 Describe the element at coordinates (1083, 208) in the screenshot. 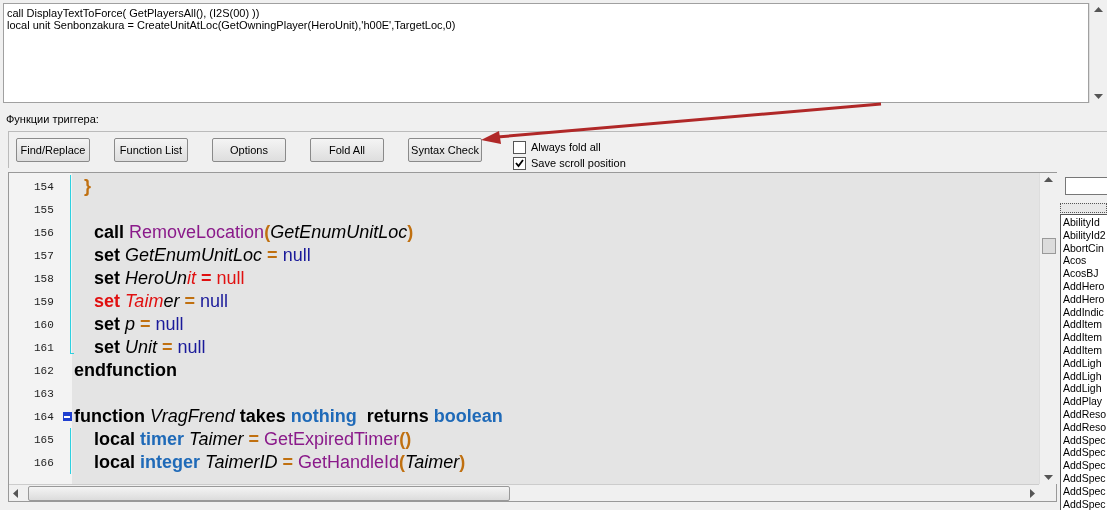

I see `dropdown-bar` at that location.